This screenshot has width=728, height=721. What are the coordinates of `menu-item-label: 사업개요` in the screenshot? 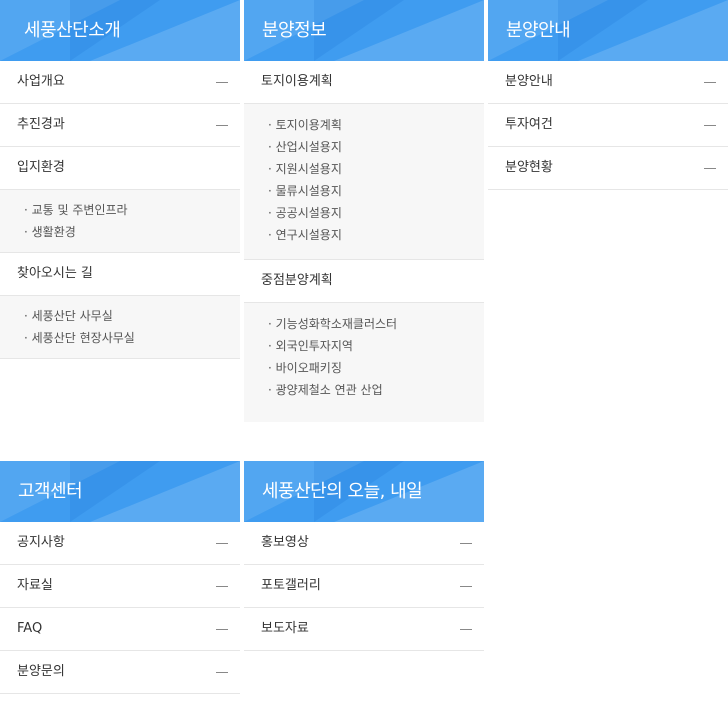 It's located at (41, 81).